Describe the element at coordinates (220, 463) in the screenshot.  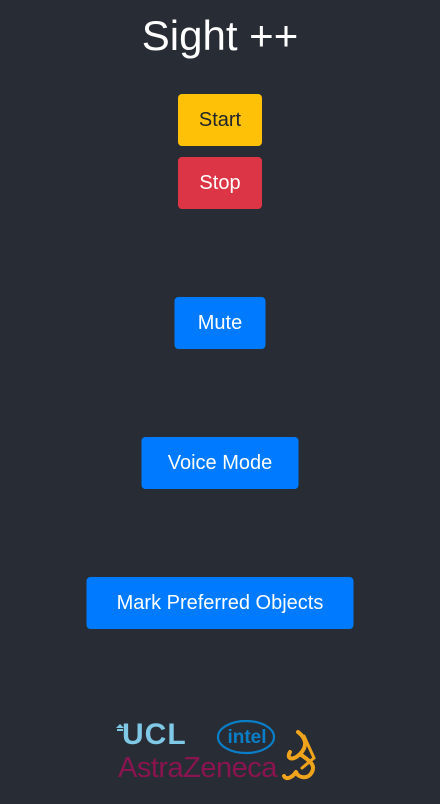
I see `voice-mode-button: Voice Mode` at that location.